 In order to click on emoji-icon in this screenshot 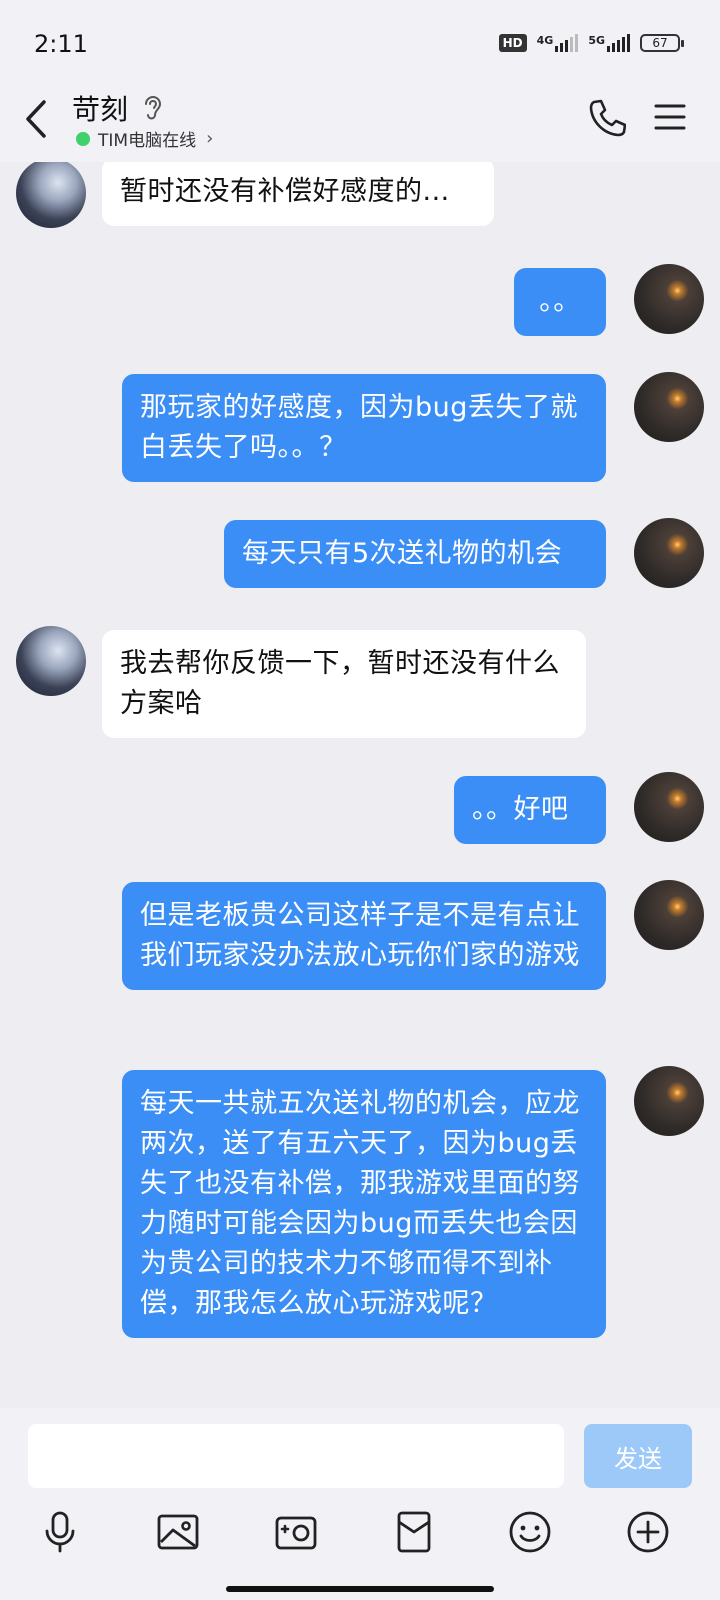, I will do `click(530, 1532)`.